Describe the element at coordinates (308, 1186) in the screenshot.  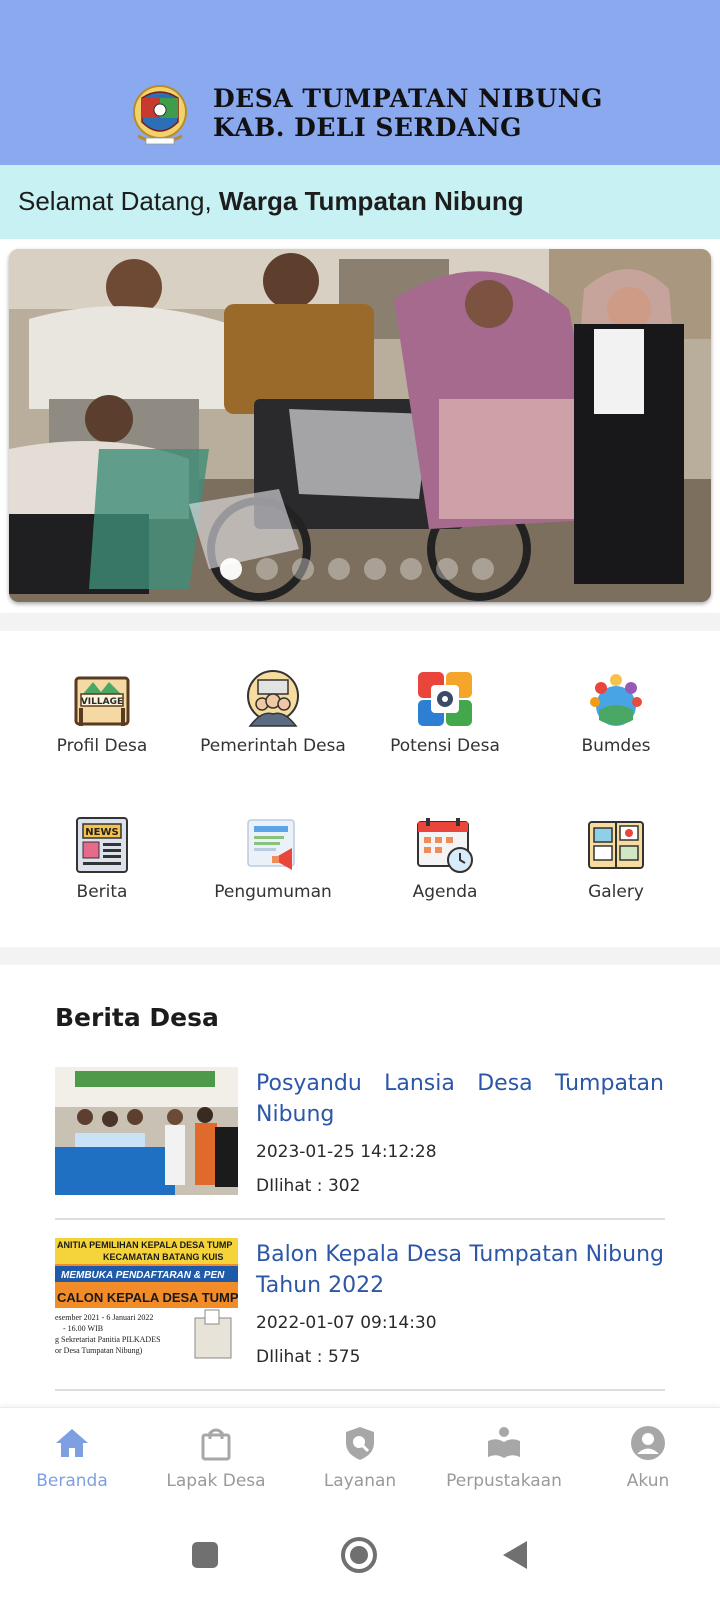
I see `news-views: DIlihat : 302` at that location.